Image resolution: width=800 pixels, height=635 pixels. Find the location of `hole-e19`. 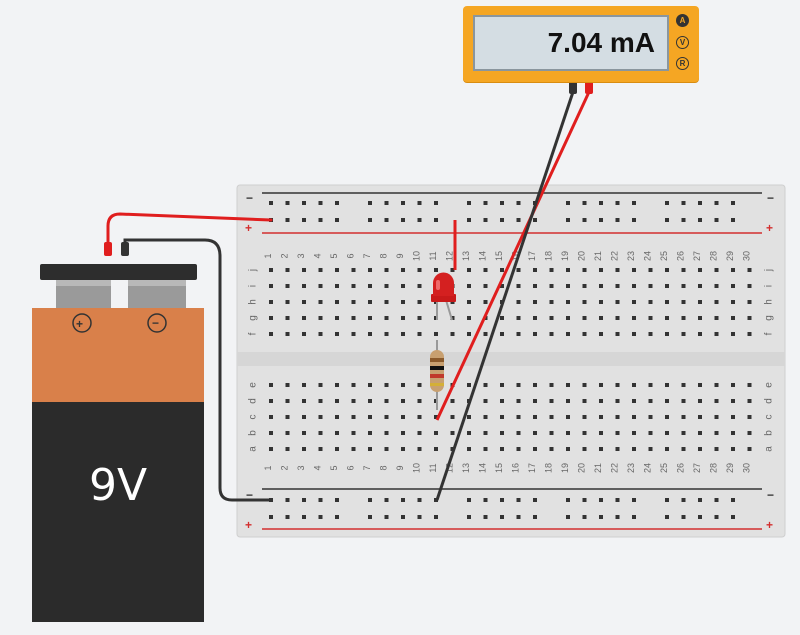

hole-e19 is located at coordinates (568, 385).